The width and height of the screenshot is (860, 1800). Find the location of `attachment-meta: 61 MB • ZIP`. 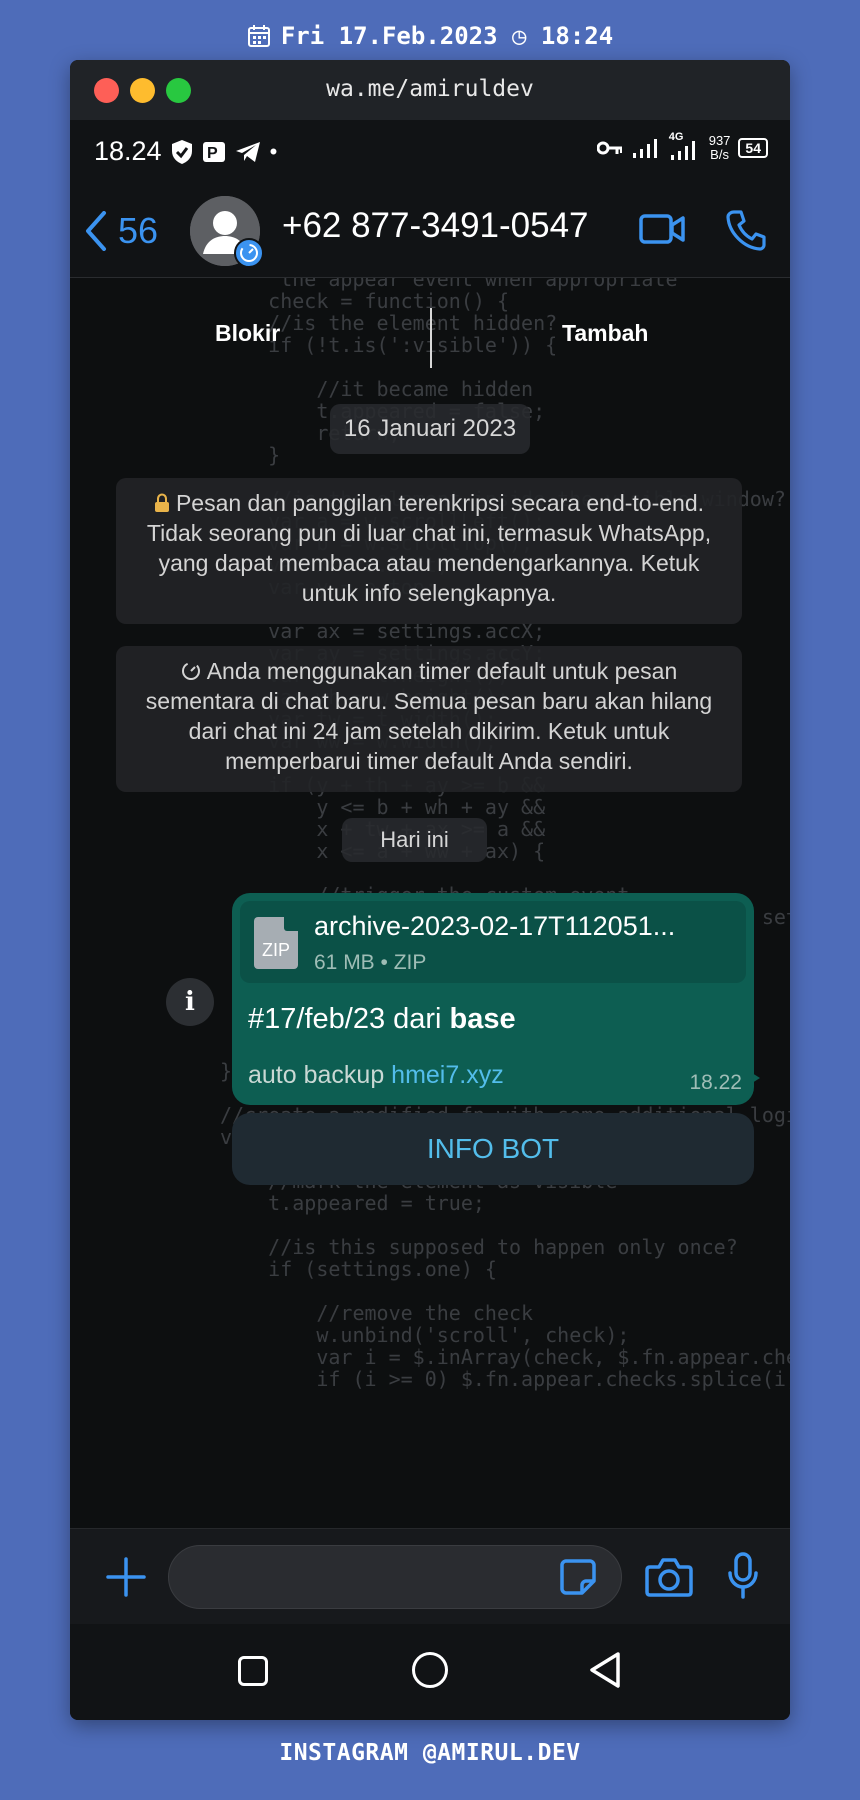

attachment-meta: 61 MB • ZIP is located at coordinates (370, 962).